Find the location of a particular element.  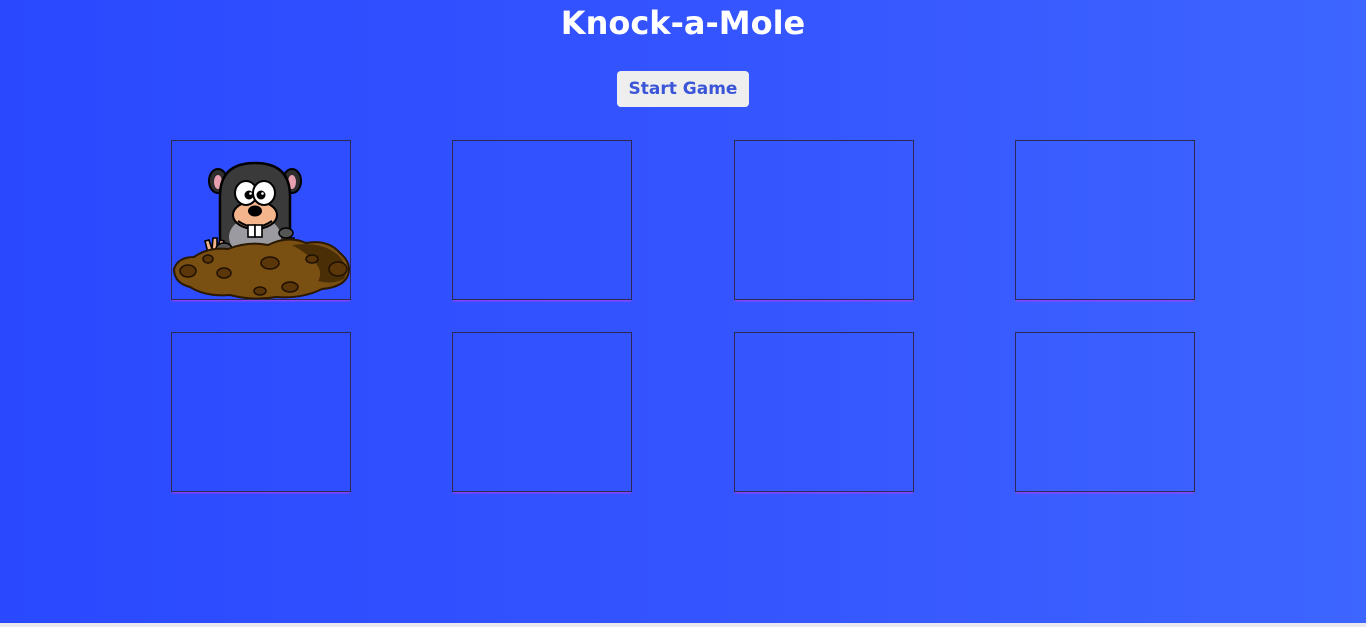

game-title: Knock-a-Mole is located at coordinates (683, 23).